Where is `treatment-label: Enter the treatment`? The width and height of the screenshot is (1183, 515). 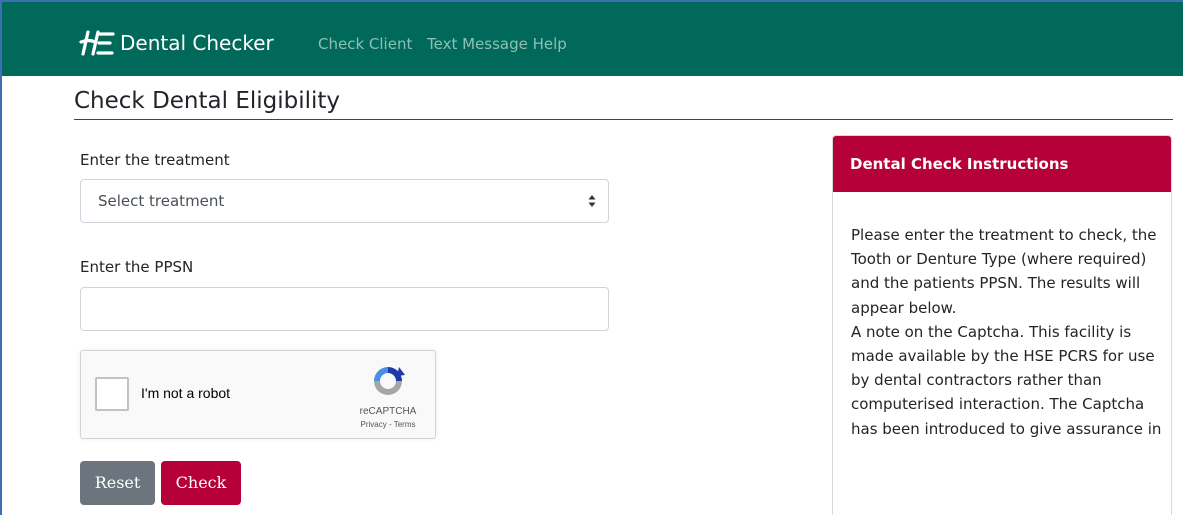
treatment-label: Enter the treatment is located at coordinates (155, 160).